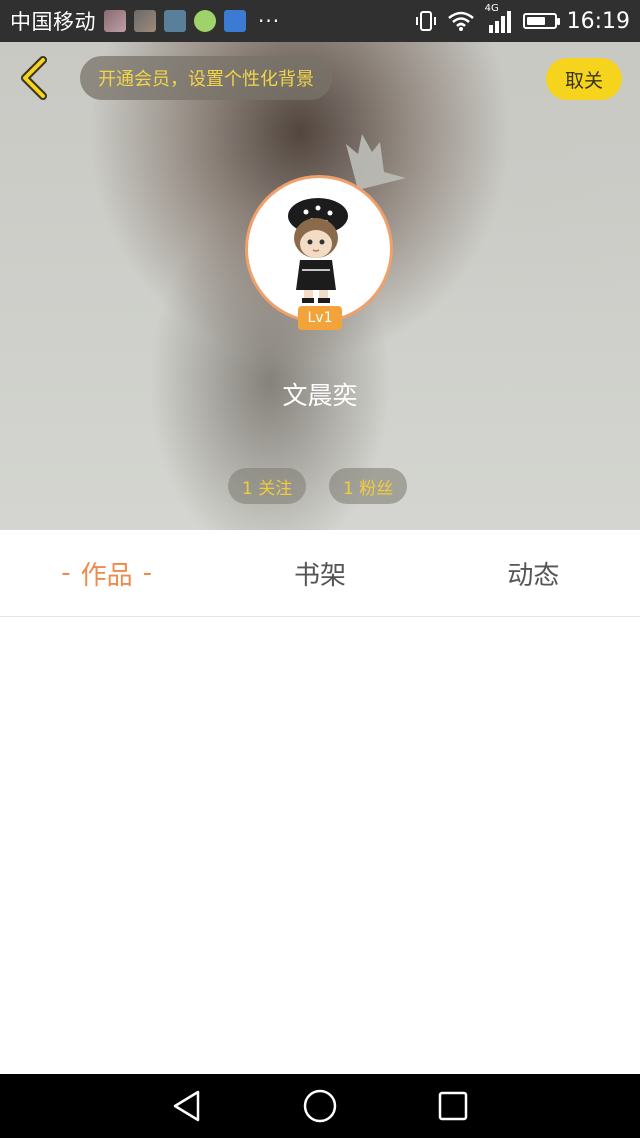 Image resolution: width=640 pixels, height=1138 pixels. What do you see at coordinates (269, 21) in the screenshot?
I see `more-notifications-icon: ···` at bounding box center [269, 21].